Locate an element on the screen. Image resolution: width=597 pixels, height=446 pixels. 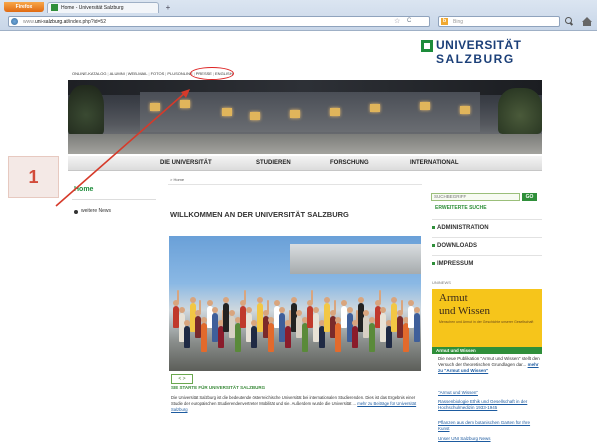
rnav-label: DOWNLOADS is located at coordinates (457, 246).